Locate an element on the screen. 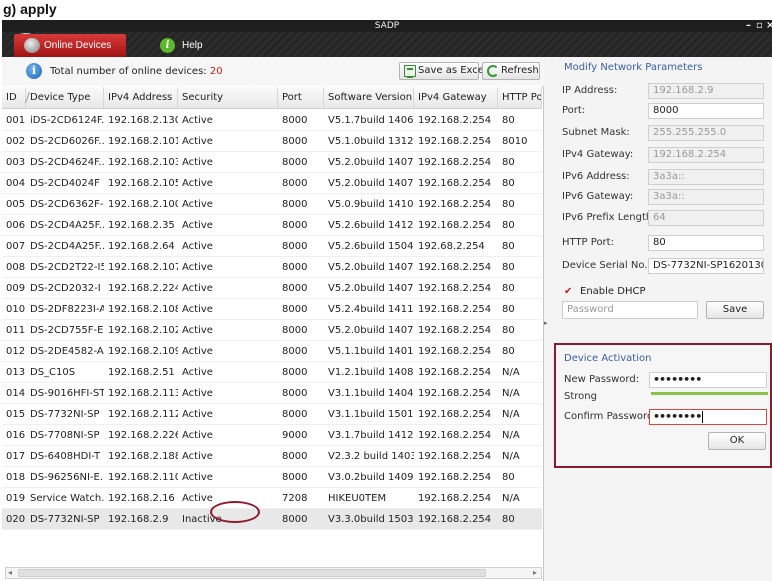  http-port-field: 80 is located at coordinates (706, 243).